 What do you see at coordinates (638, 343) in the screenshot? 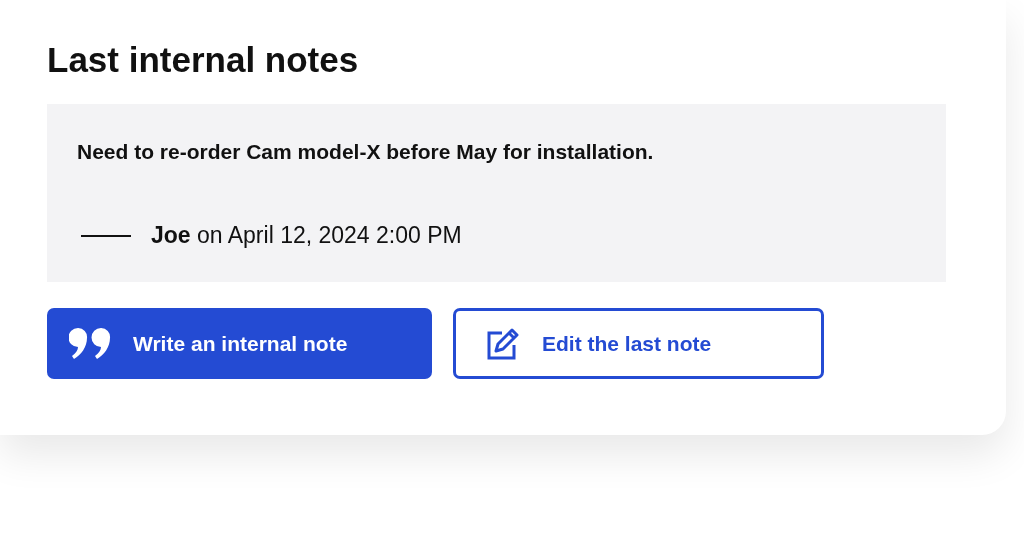
I see `edit-note-button: Edit the last note` at bounding box center [638, 343].